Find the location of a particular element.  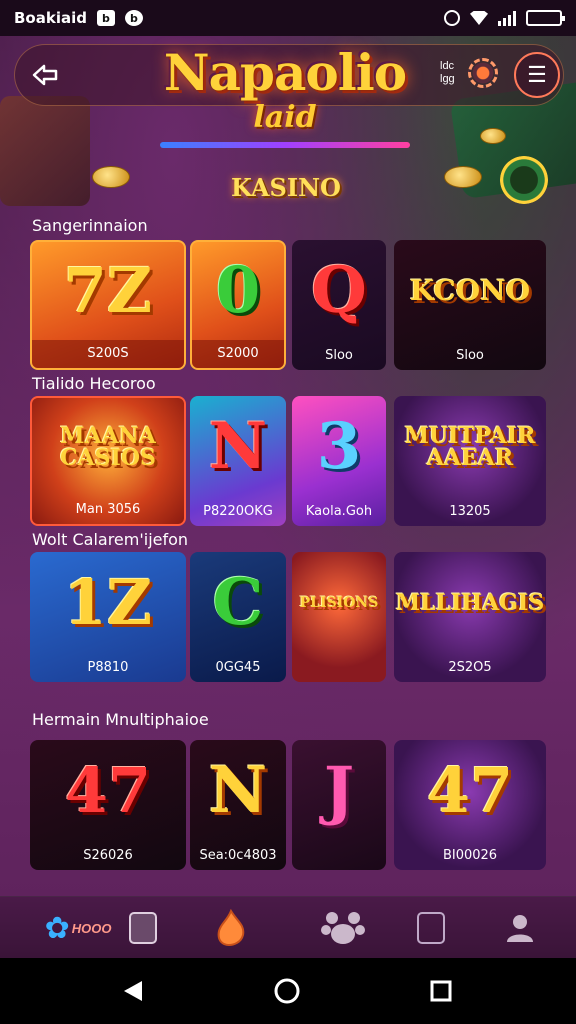

card-icon is located at coordinates (431, 928).